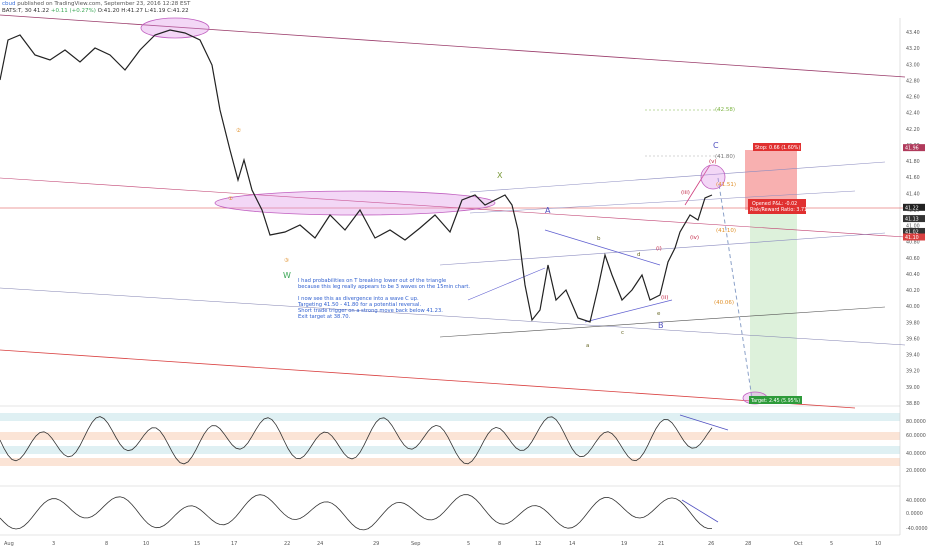 The image size is (932, 550). I want to click on osc2-tick-label: 0.0000, so click(914, 514).